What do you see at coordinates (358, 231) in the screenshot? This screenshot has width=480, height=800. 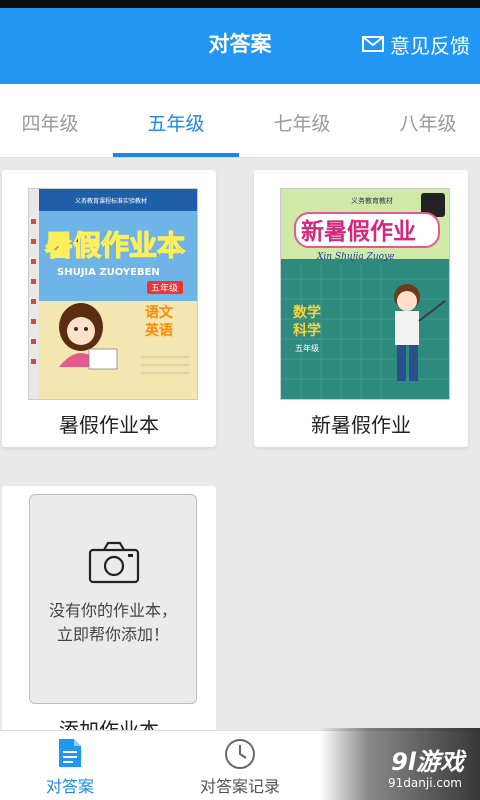 I see `cover-heading: 新暑假作业` at bounding box center [358, 231].